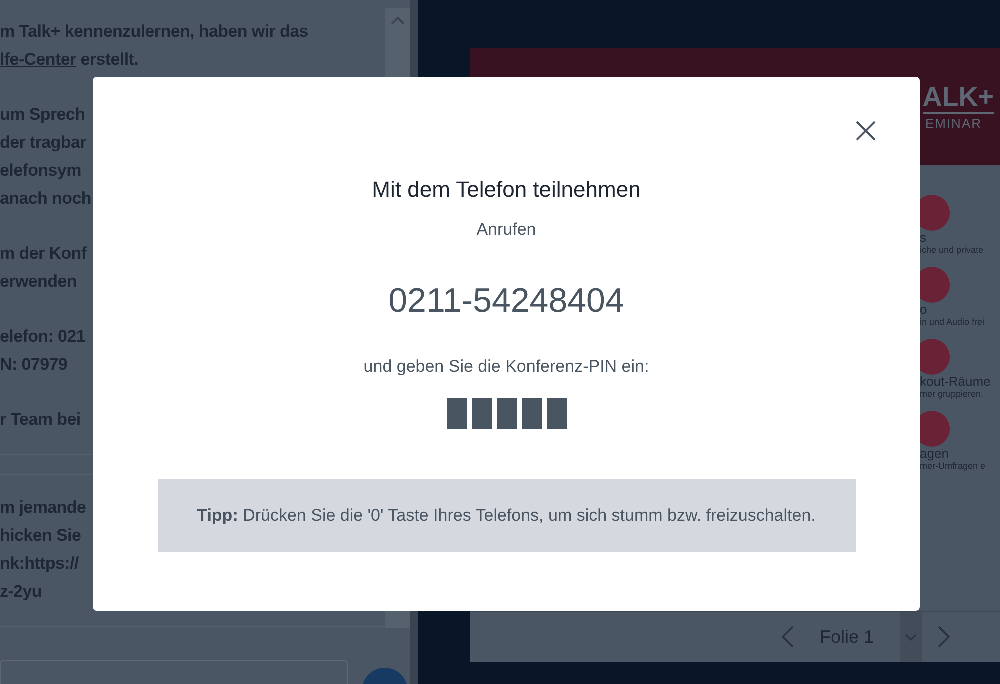 The image size is (1000, 684). What do you see at coordinates (866, 131) in the screenshot?
I see `close-icon` at bounding box center [866, 131].